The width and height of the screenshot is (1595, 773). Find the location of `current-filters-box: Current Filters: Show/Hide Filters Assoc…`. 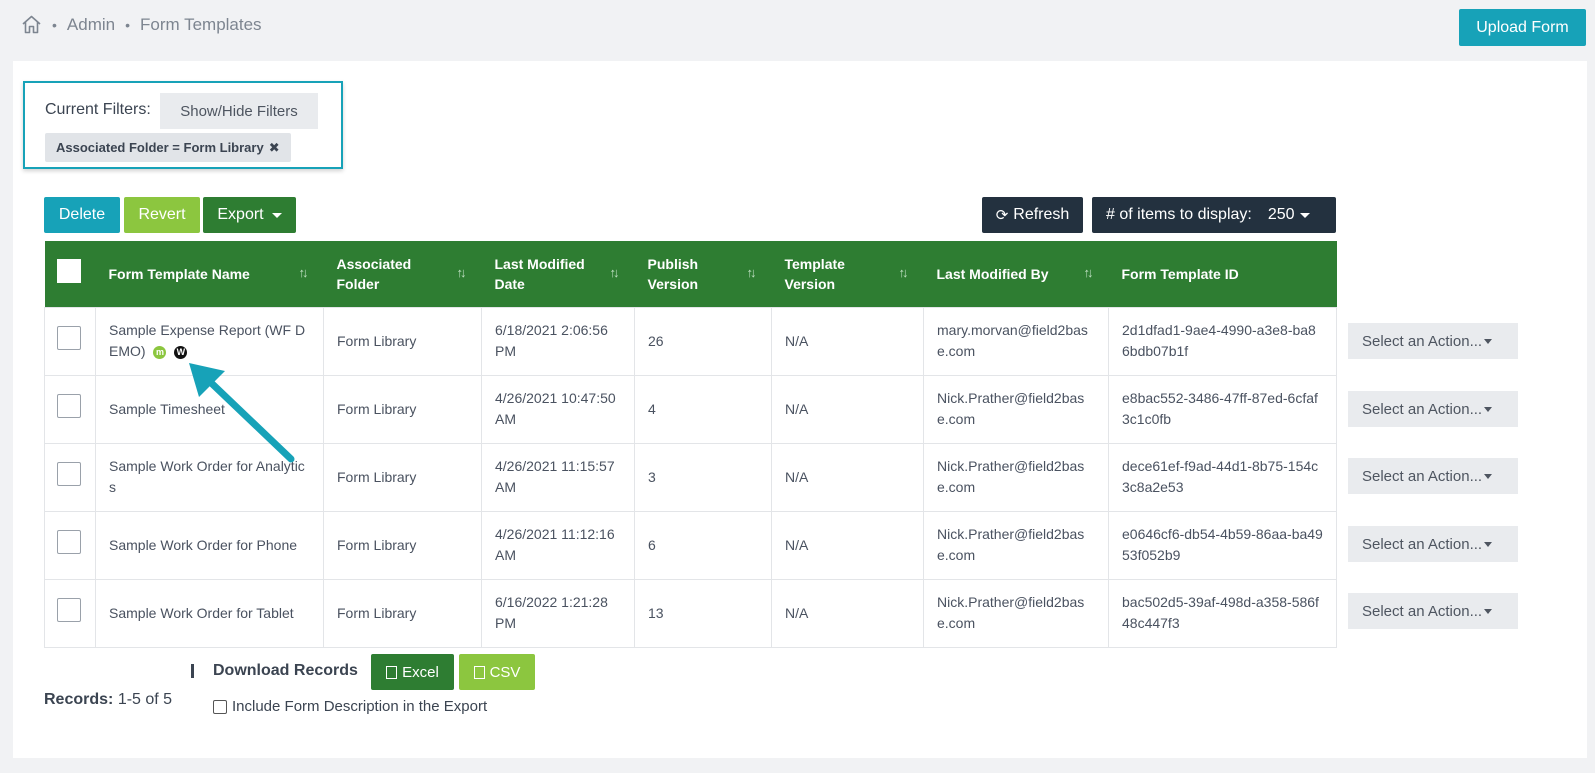

current-filters-box: Current Filters: Show/Hide Filters Assoc… is located at coordinates (183, 125).